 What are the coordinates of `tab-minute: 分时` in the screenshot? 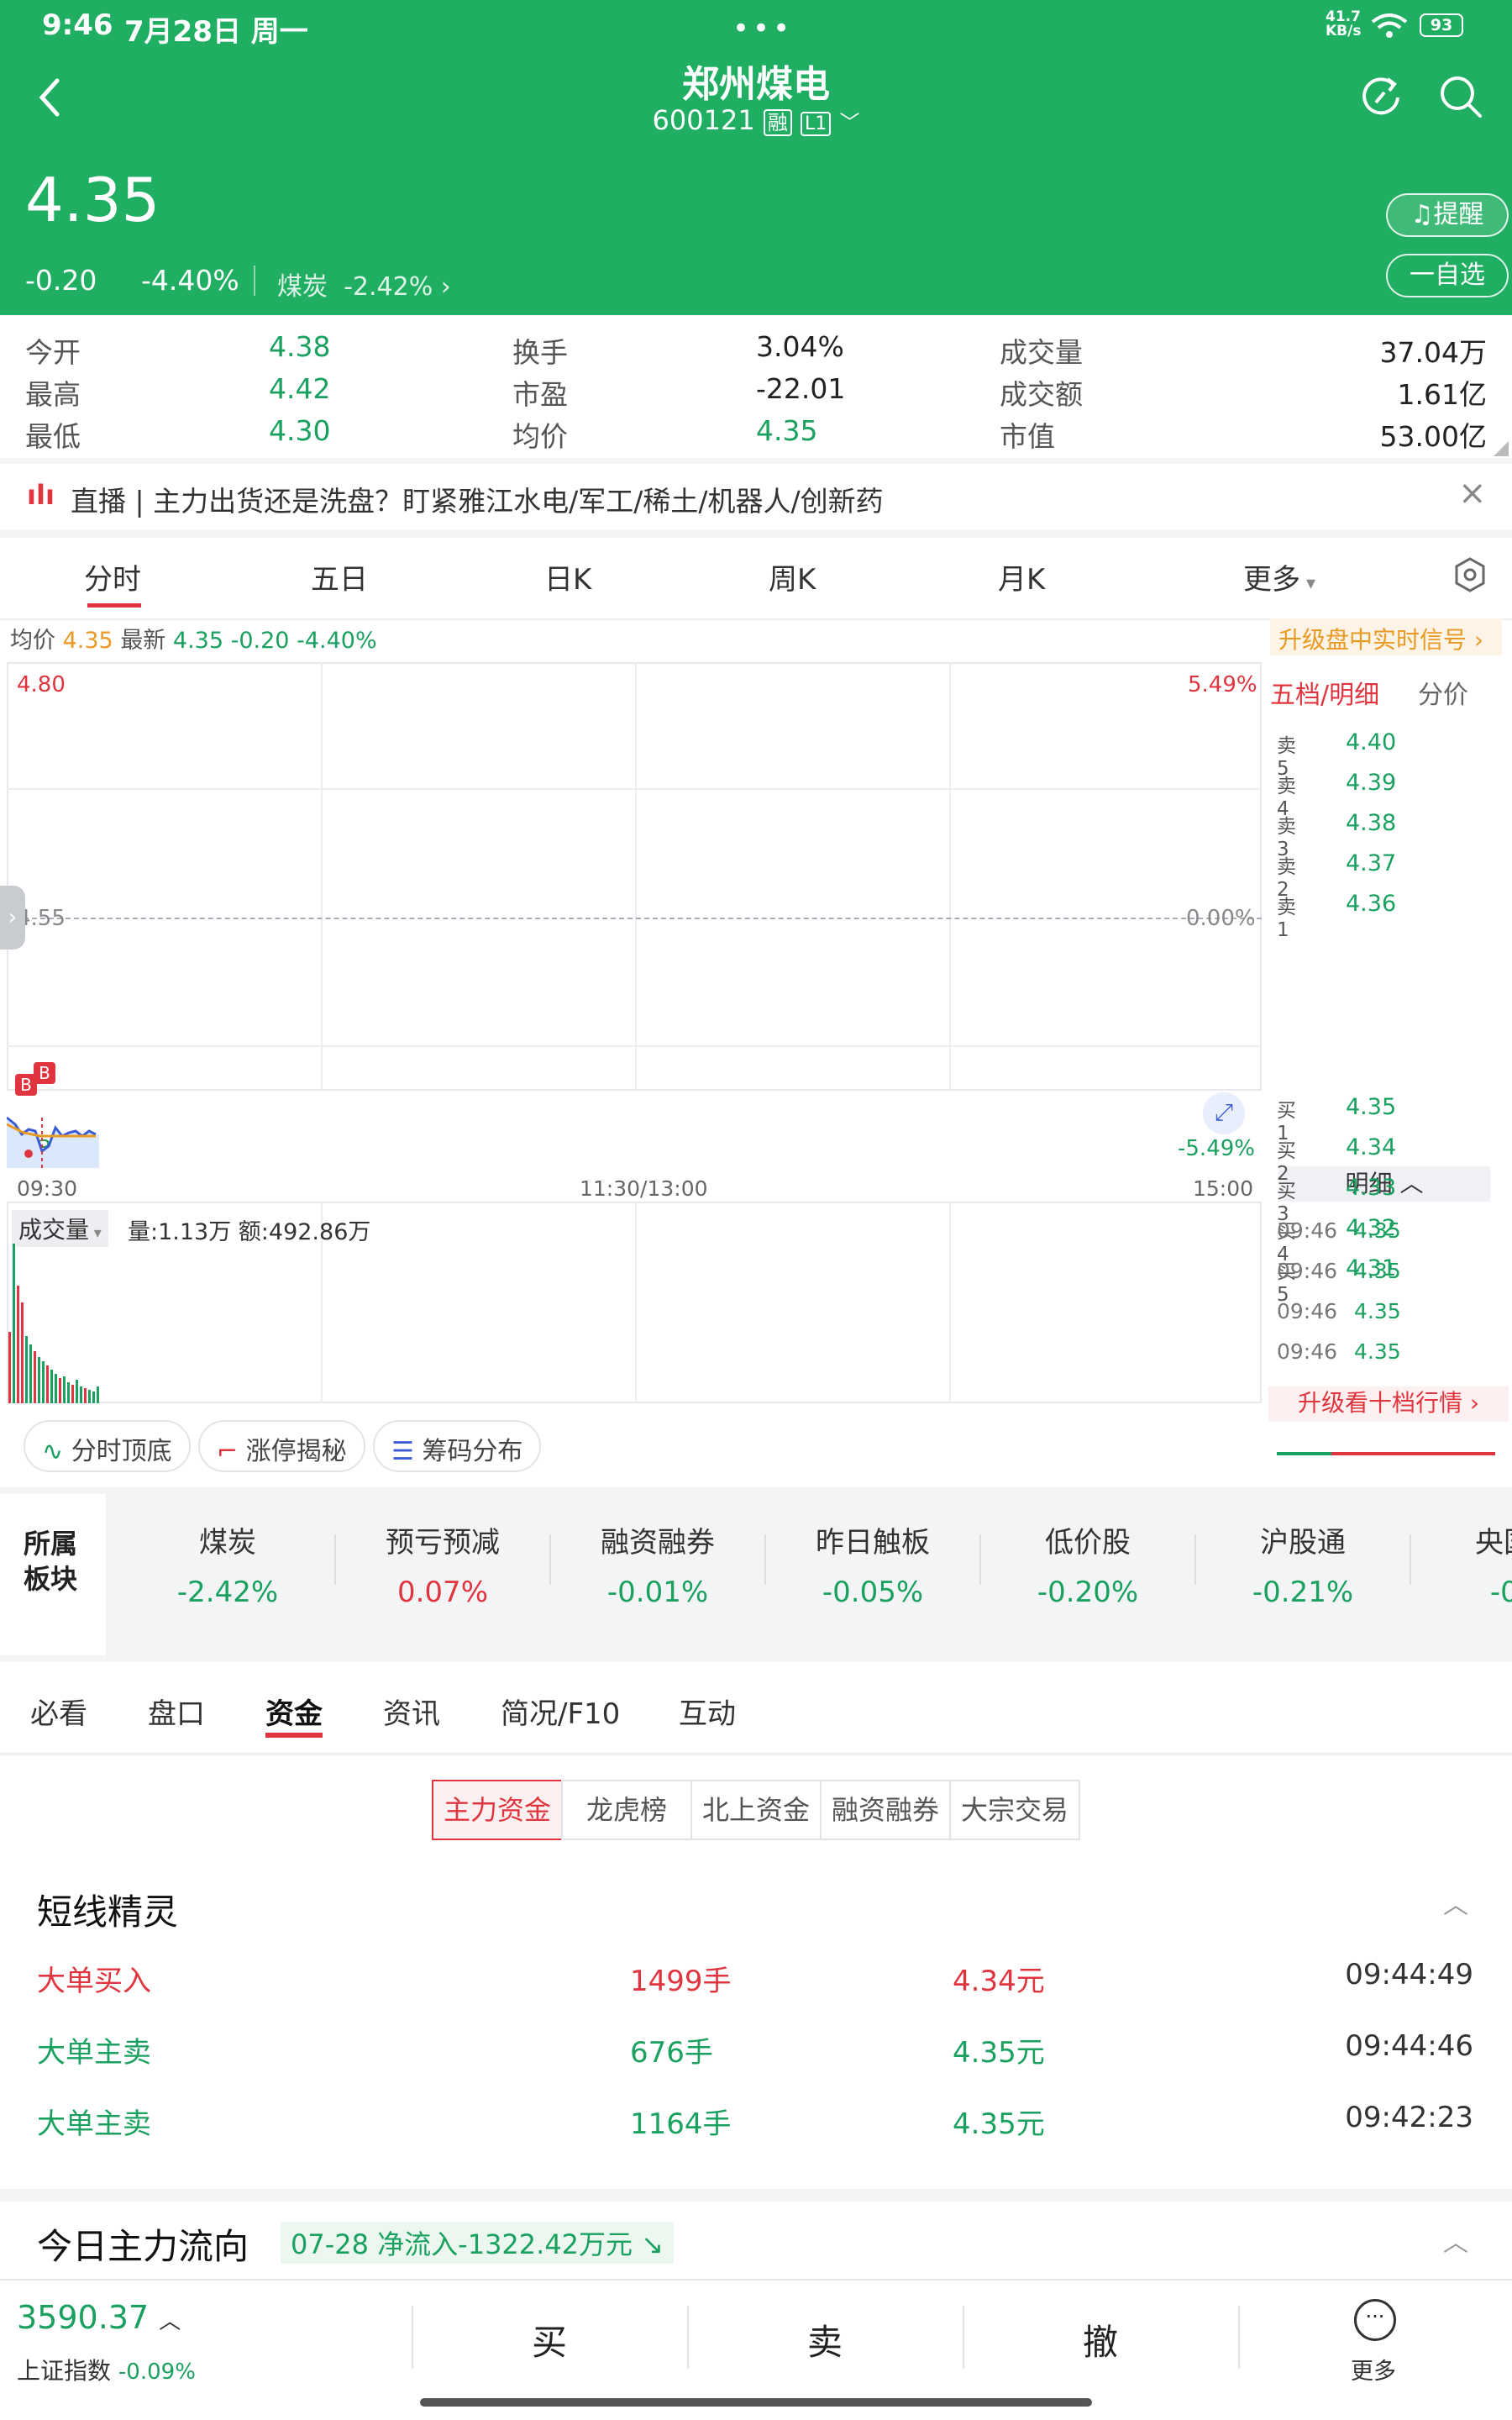 It's located at (112, 576).